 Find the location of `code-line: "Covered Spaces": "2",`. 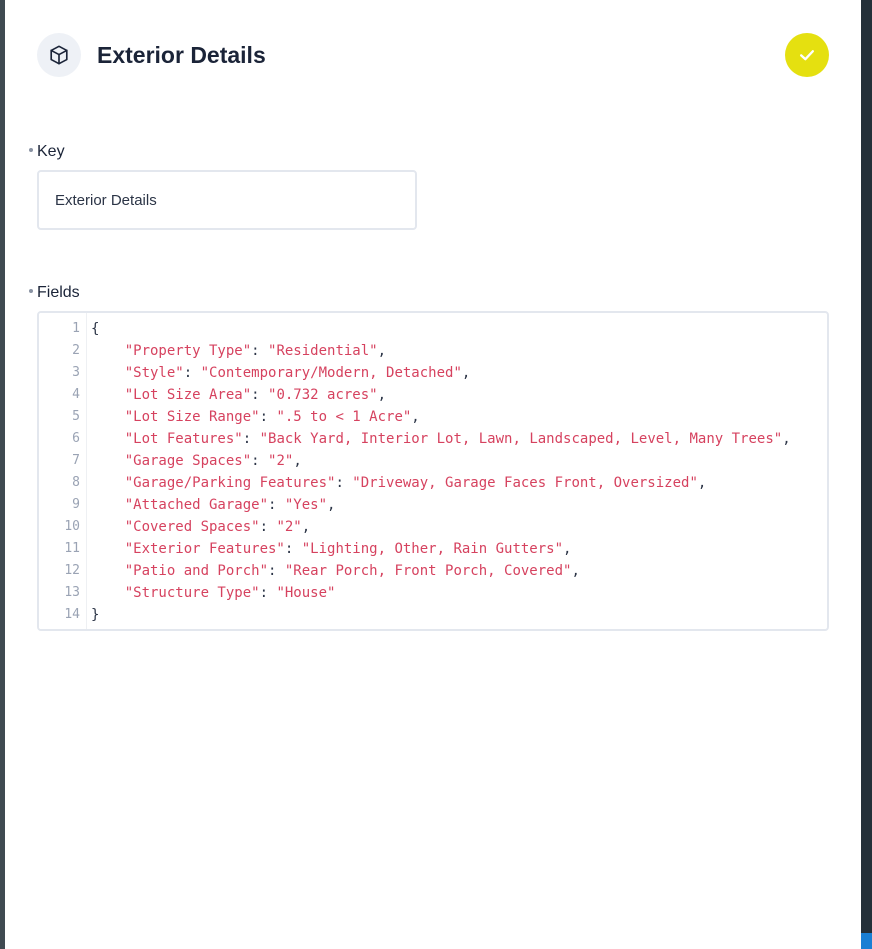

code-line: "Covered Spaces": "2", is located at coordinates (217, 527).